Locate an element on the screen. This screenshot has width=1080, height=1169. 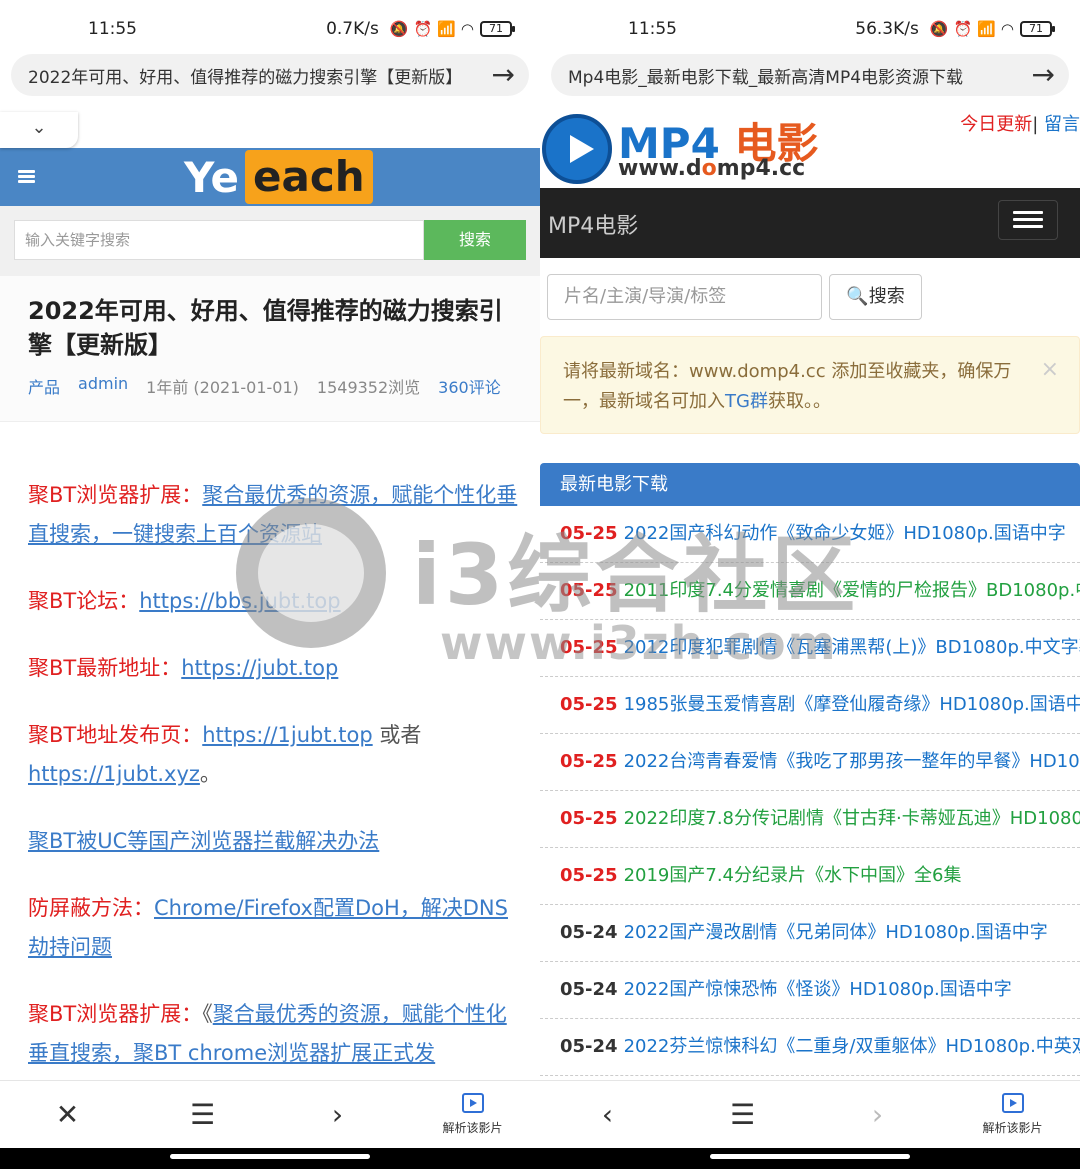
logo-domain-o: o is located at coordinates (709, 168).